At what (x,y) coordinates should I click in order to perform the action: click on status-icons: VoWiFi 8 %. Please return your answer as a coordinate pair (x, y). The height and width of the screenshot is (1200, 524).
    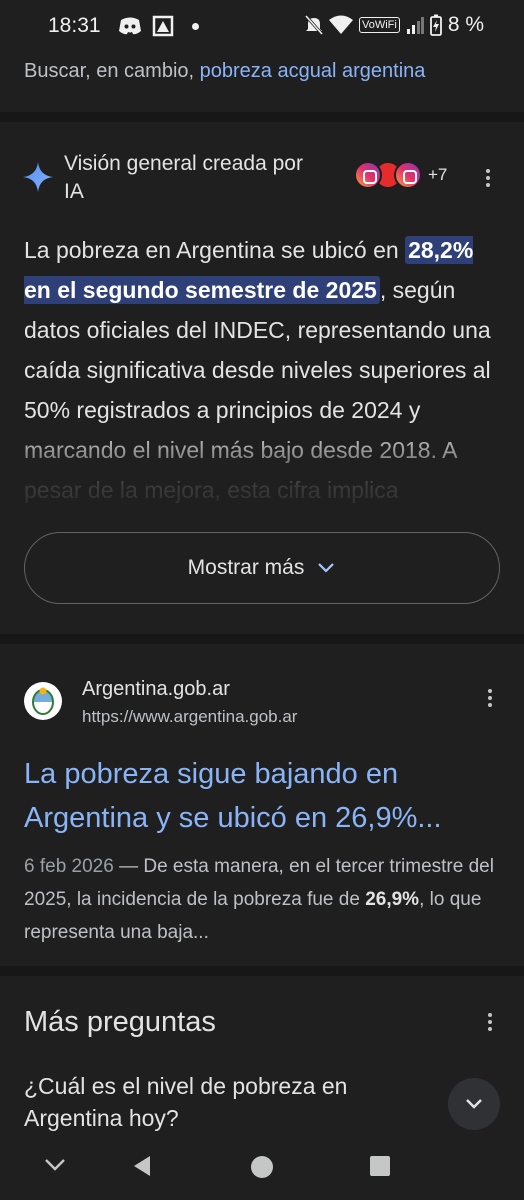
    Looking at the image, I should click on (394, 25).